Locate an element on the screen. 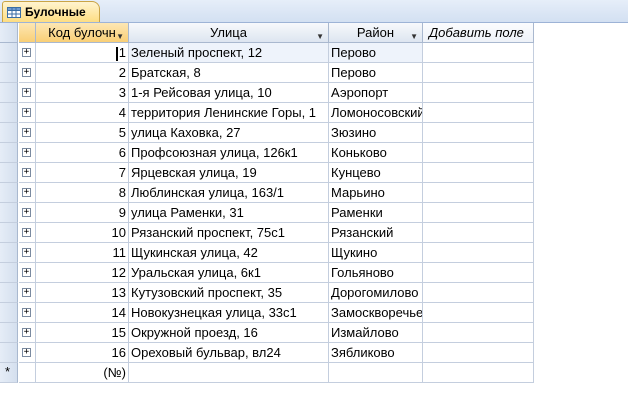 This screenshot has width=628, height=405. table-row: +9 улица Раменки, 31 Раменки is located at coordinates (267, 213).